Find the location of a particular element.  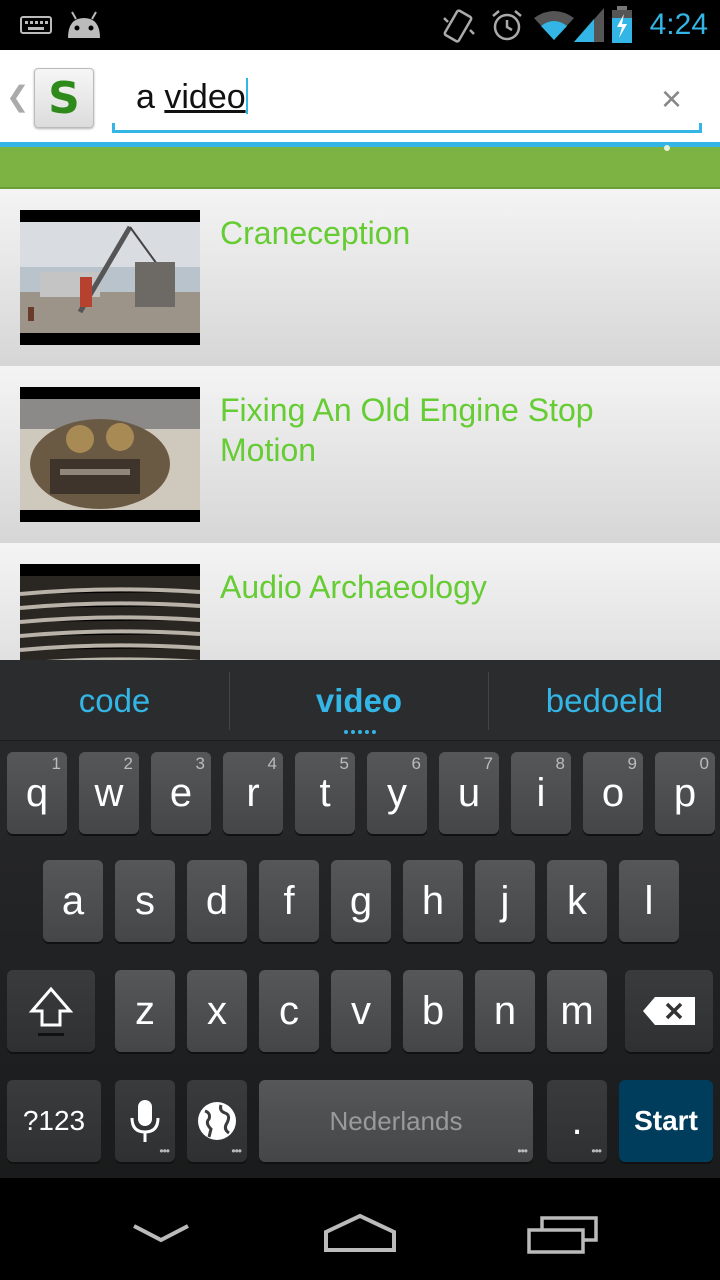

alarm-icon is located at coordinates (507, 25).